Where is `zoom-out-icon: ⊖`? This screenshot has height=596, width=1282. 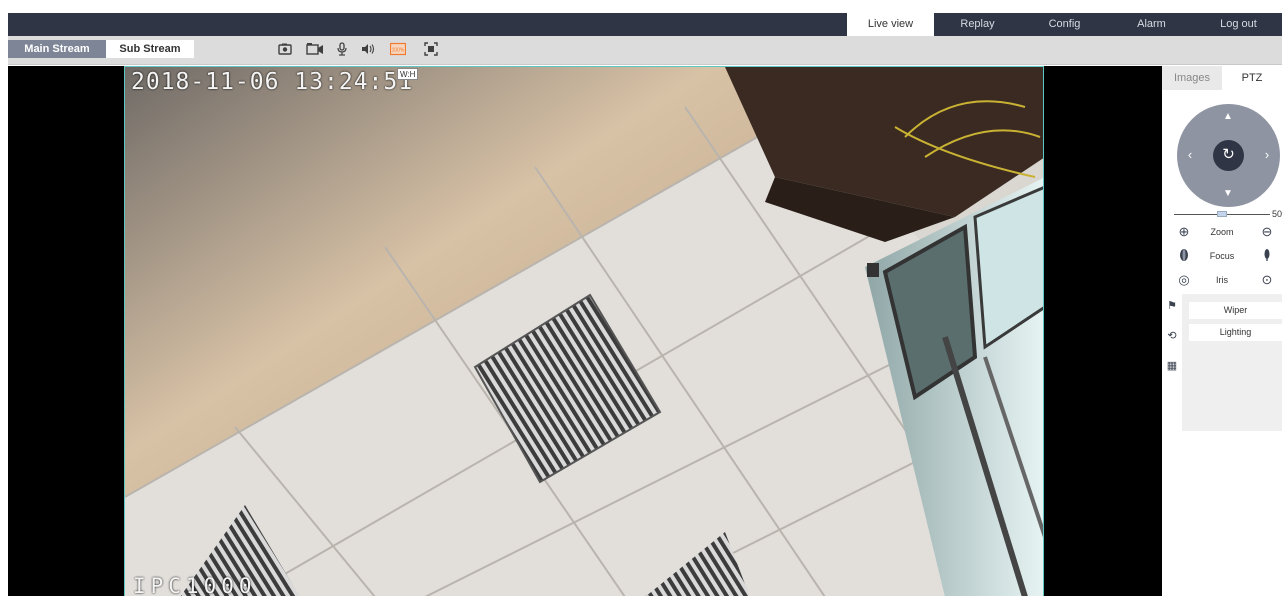
zoom-out-icon: ⊖ is located at coordinates (1267, 232).